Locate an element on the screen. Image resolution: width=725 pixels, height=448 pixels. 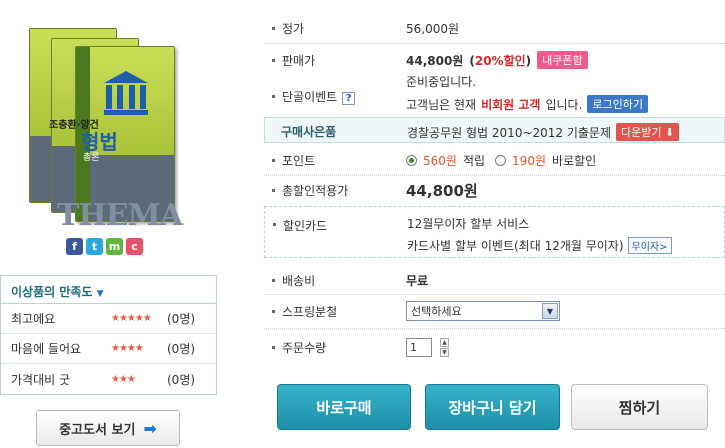
coupon-button: 내쿠폰함 is located at coordinates (562, 60).